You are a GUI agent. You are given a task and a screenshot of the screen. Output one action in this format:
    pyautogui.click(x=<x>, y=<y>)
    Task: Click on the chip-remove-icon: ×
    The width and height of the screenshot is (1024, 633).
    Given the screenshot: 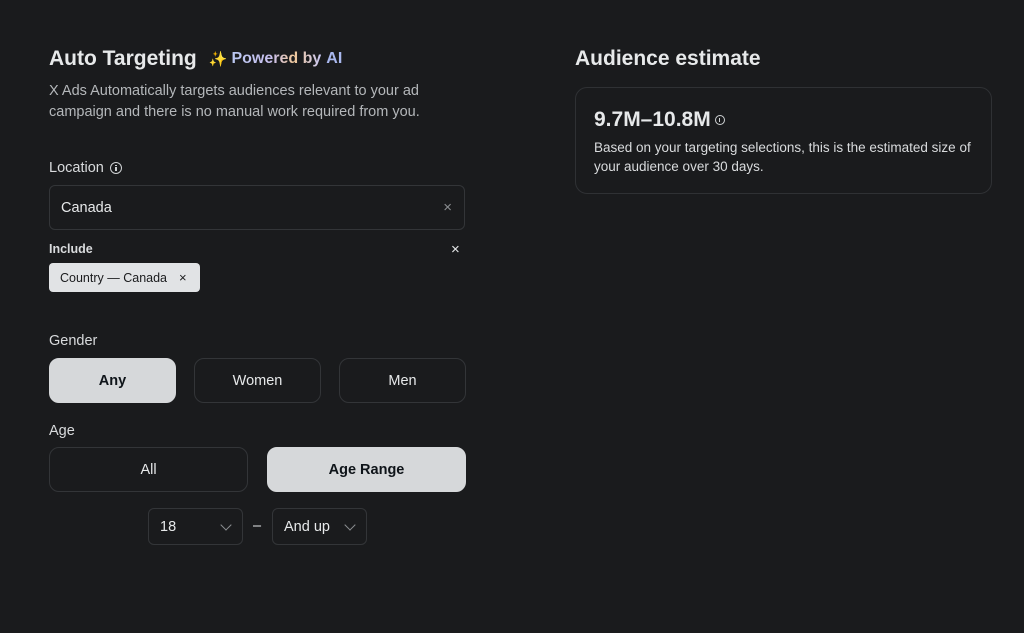 What is the action you would take?
    pyautogui.click(x=183, y=277)
    